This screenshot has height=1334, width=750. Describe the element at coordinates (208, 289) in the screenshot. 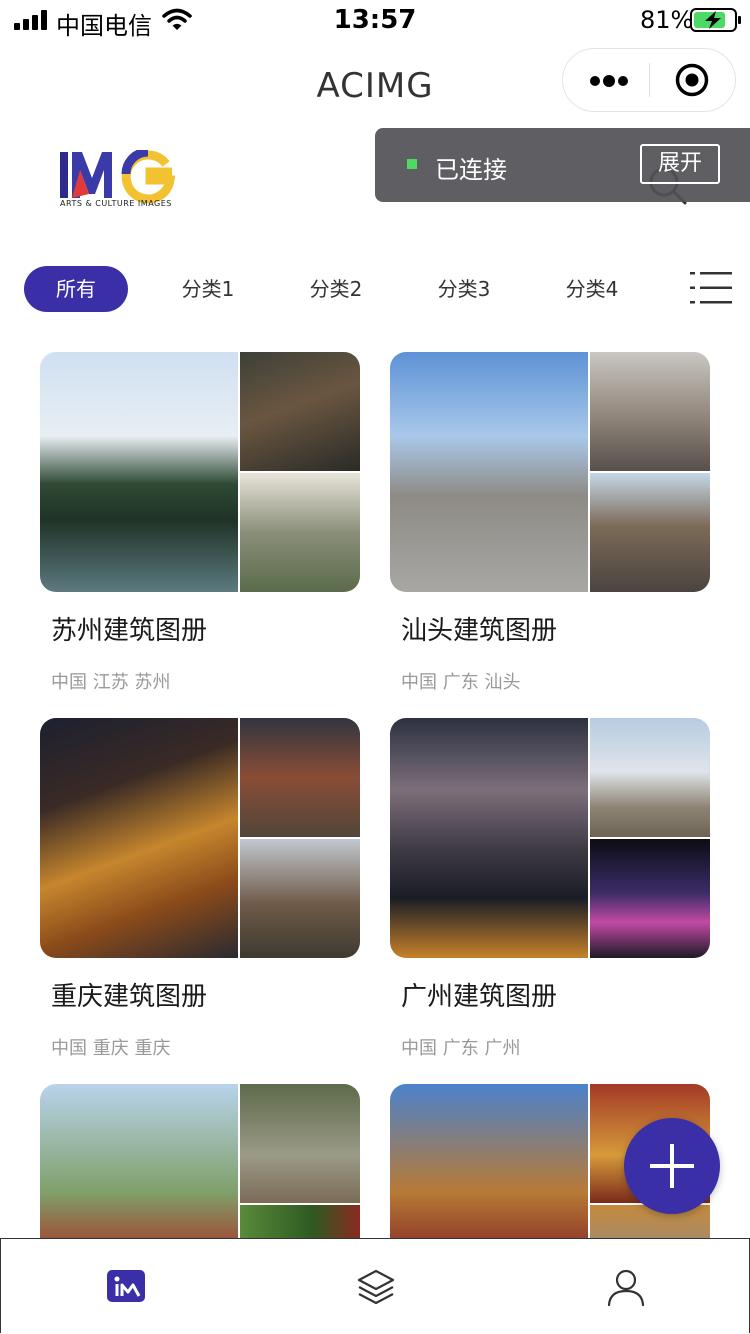

I see `tab-category-1: 分类1` at that location.